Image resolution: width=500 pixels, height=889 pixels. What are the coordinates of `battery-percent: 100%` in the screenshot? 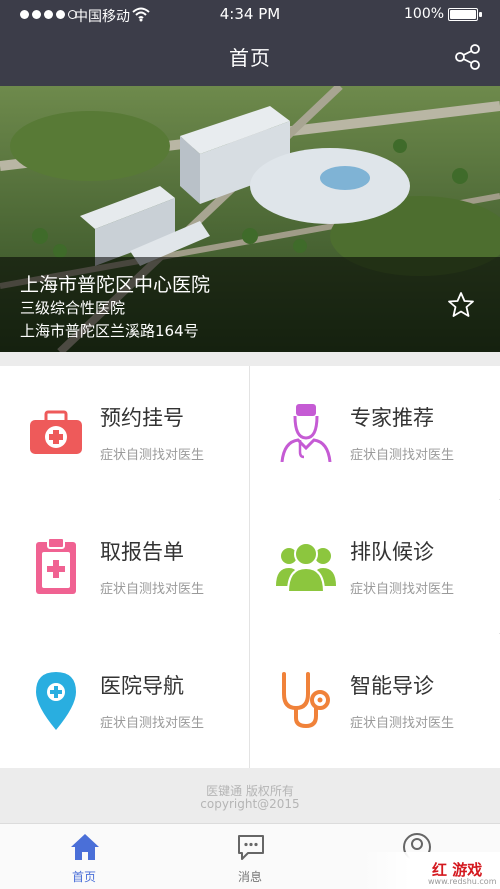 It's located at (424, 14).